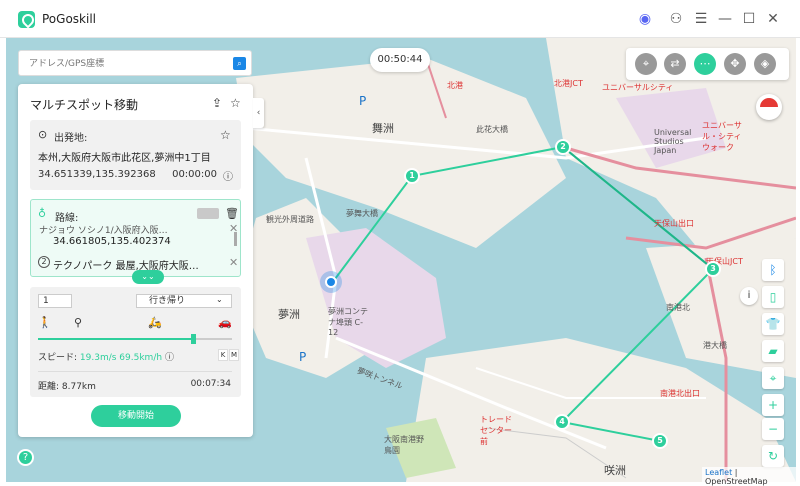 Image resolution: width=800 pixels, height=486 pixels. What do you see at coordinates (43, 134) in the screenshot?
I see `location-pin-icon: ⊙` at bounding box center [43, 134].